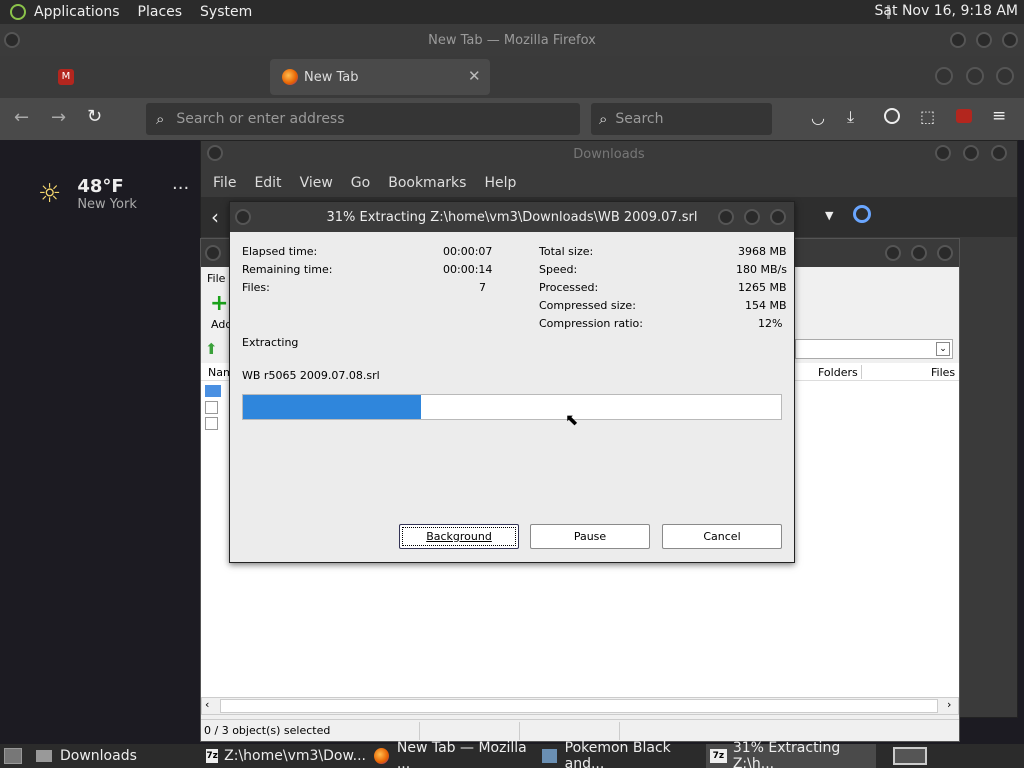  What do you see at coordinates (818, 117) in the screenshot?
I see `pocket-icon: ◡` at bounding box center [818, 117].